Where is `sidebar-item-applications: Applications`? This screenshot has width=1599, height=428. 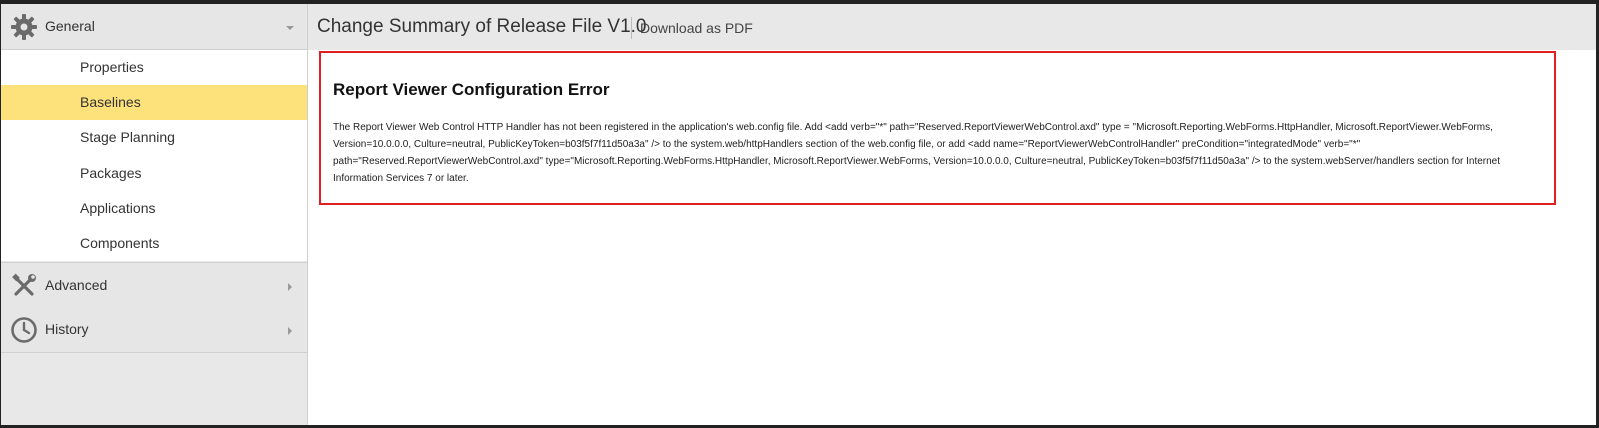 sidebar-item-applications: Applications is located at coordinates (154, 208).